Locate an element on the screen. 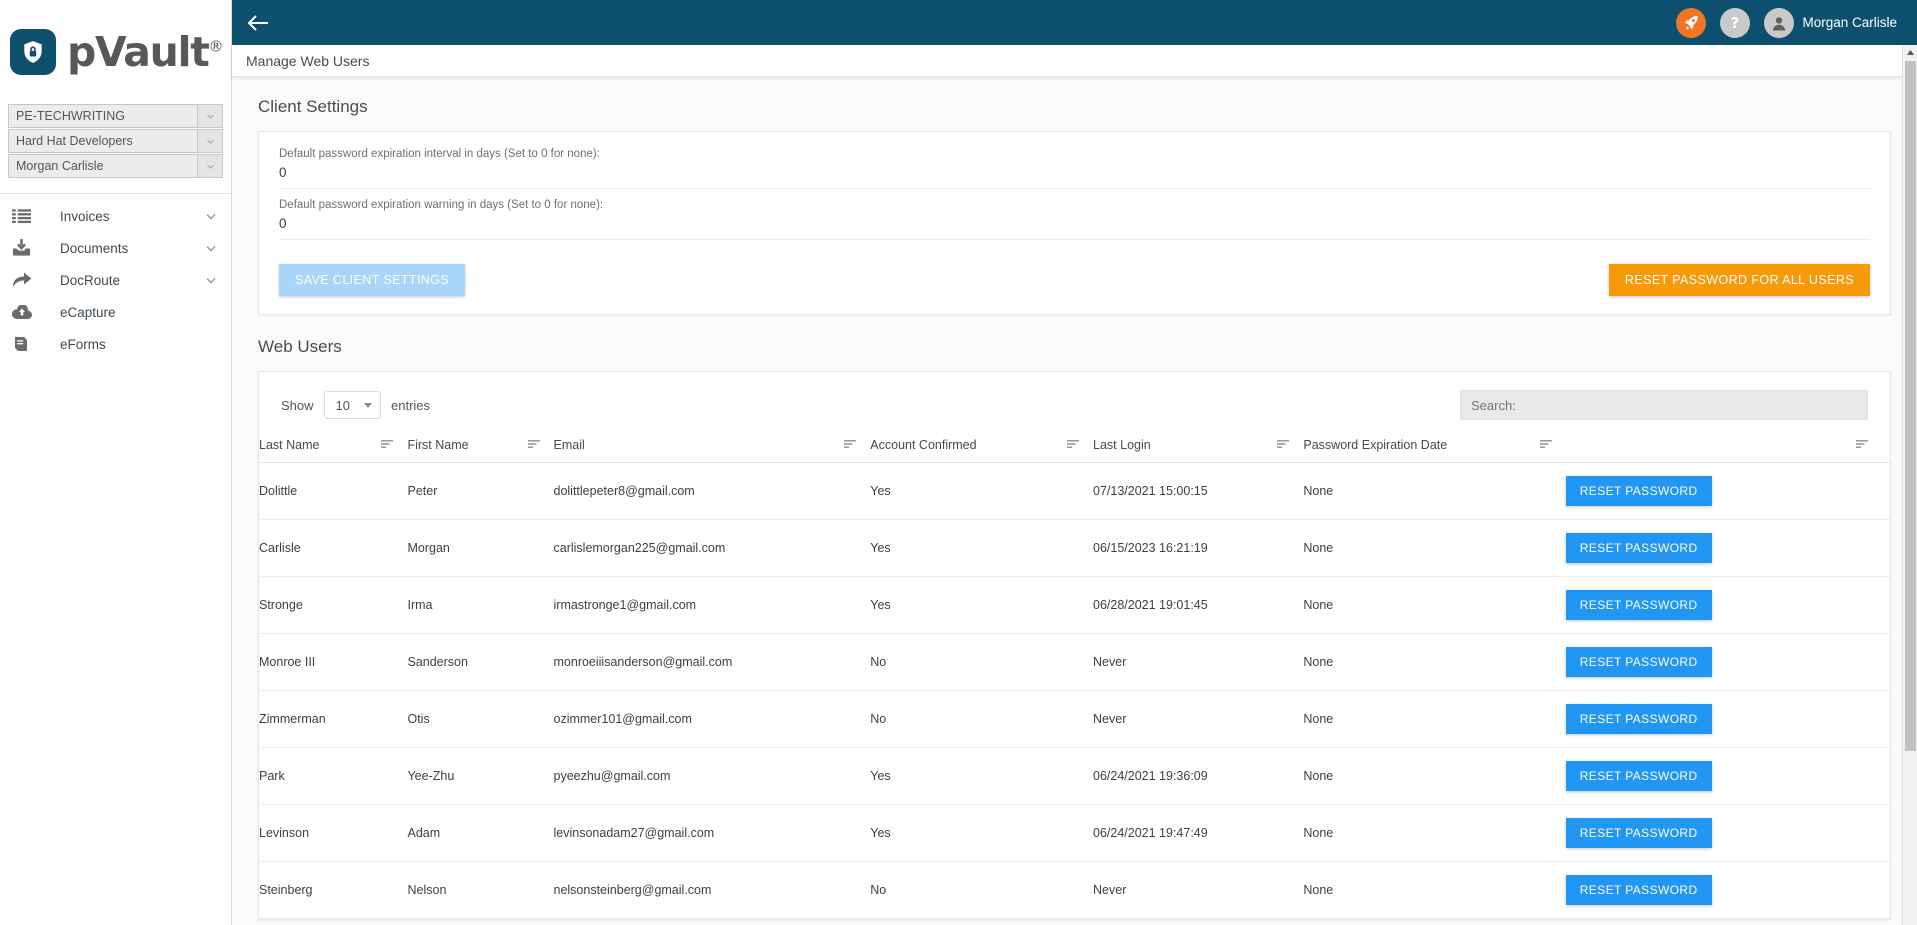 The image size is (1917, 925). sidebar-item-label: Documents is located at coordinates (94, 248).